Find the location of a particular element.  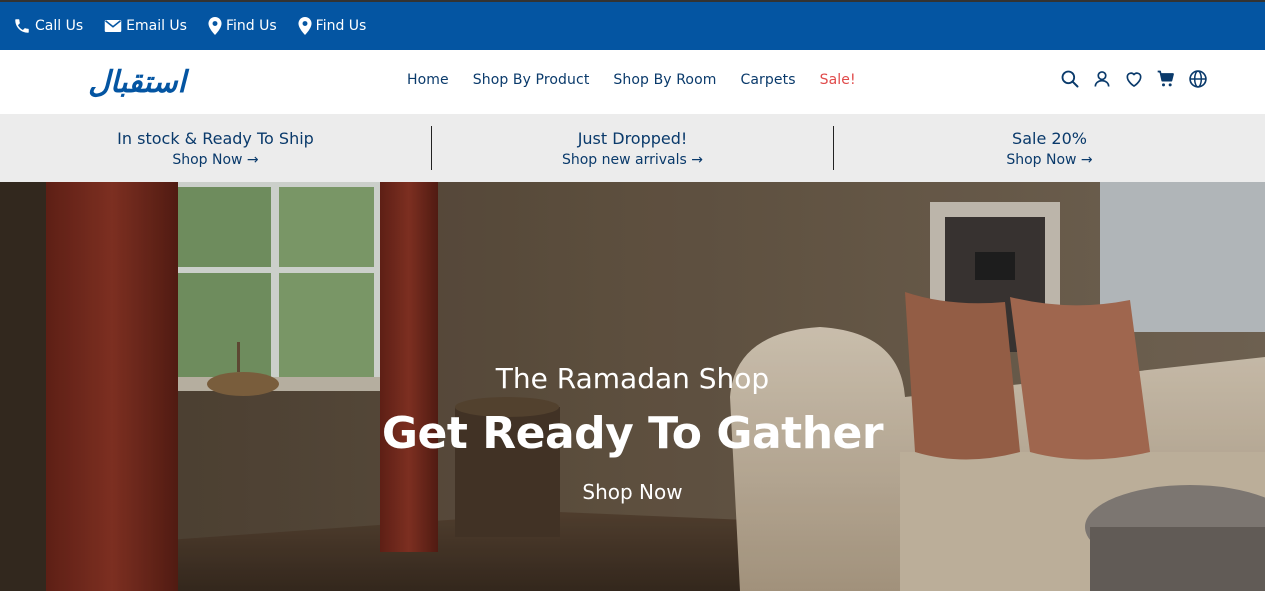

hero-cta-wrapper: Shop Now is located at coordinates (632, 492).